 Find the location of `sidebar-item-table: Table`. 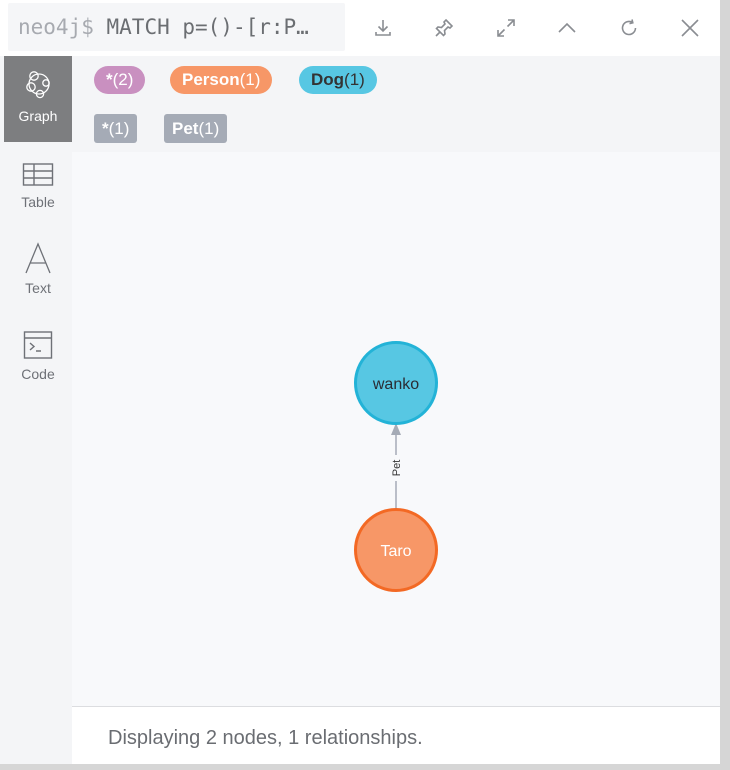

sidebar-item-table: Table is located at coordinates (38, 185).